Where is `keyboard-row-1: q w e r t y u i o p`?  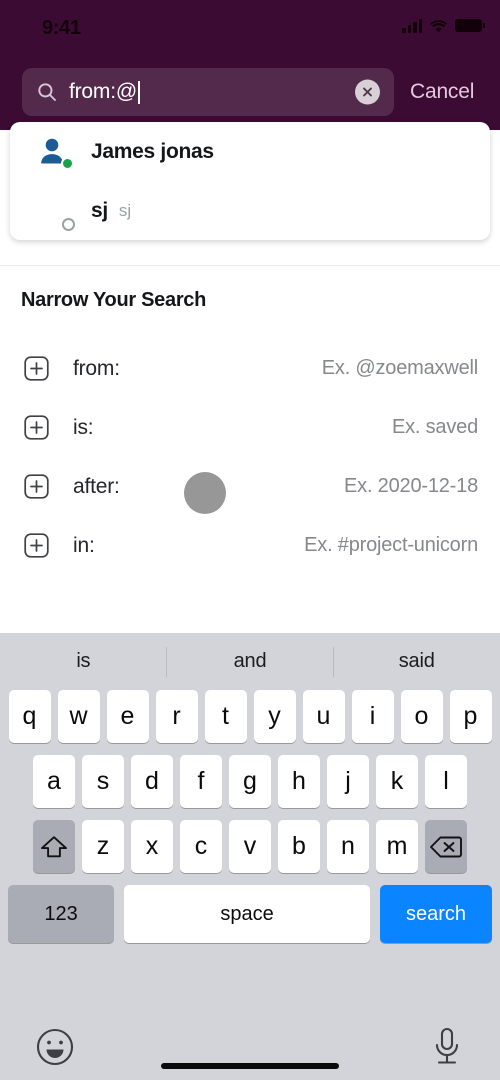 keyboard-row-1: q w e r t y u i o p is located at coordinates (250, 716).